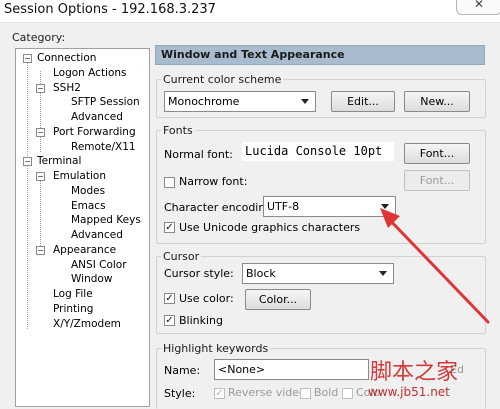 The image size is (500, 409). Describe the element at coordinates (97, 235) in the screenshot. I see `tree-item-emulation-advanced: Advanced` at that location.